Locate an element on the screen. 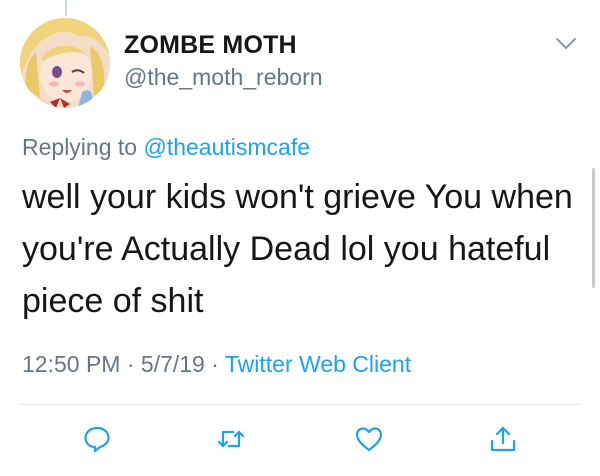  tweet-date: 5/7/19 is located at coordinates (173, 364).